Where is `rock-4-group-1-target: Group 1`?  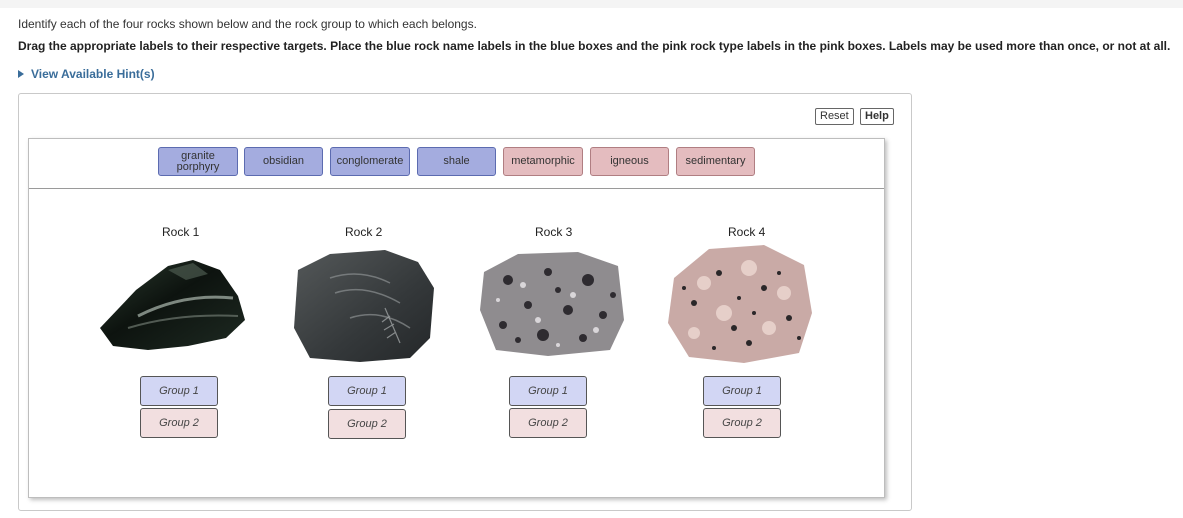
rock-4-group-1-target: Group 1 is located at coordinates (742, 391).